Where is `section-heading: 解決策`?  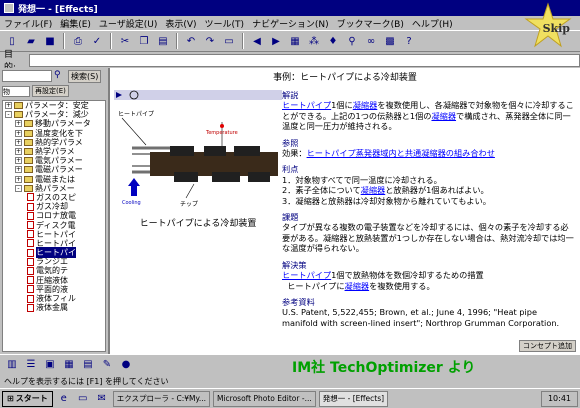 section-heading: 解決策 is located at coordinates (294, 264).